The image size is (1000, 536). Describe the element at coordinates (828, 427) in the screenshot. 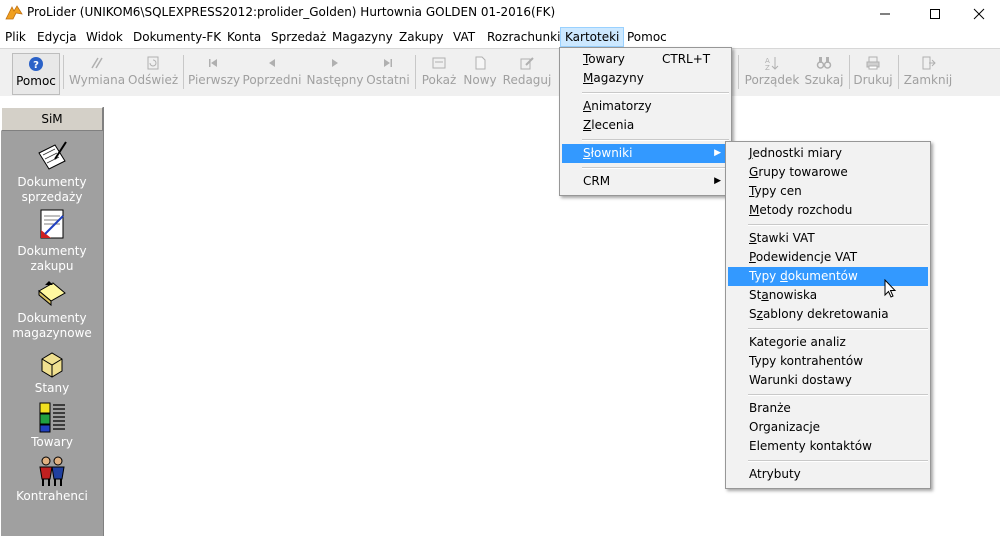

I see `menu-item-organizacje: Organizacje` at that location.